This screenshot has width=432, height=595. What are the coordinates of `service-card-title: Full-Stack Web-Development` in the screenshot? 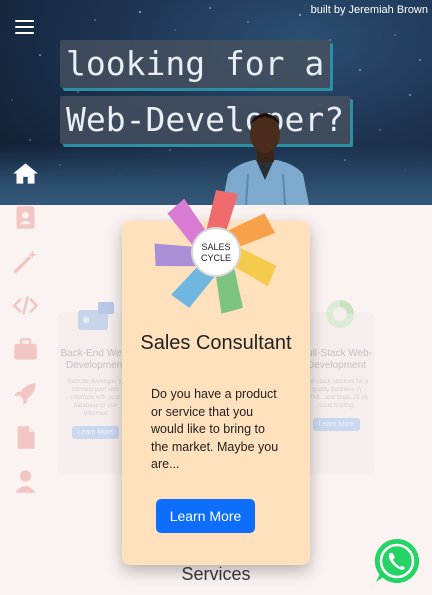 It's located at (336, 359).